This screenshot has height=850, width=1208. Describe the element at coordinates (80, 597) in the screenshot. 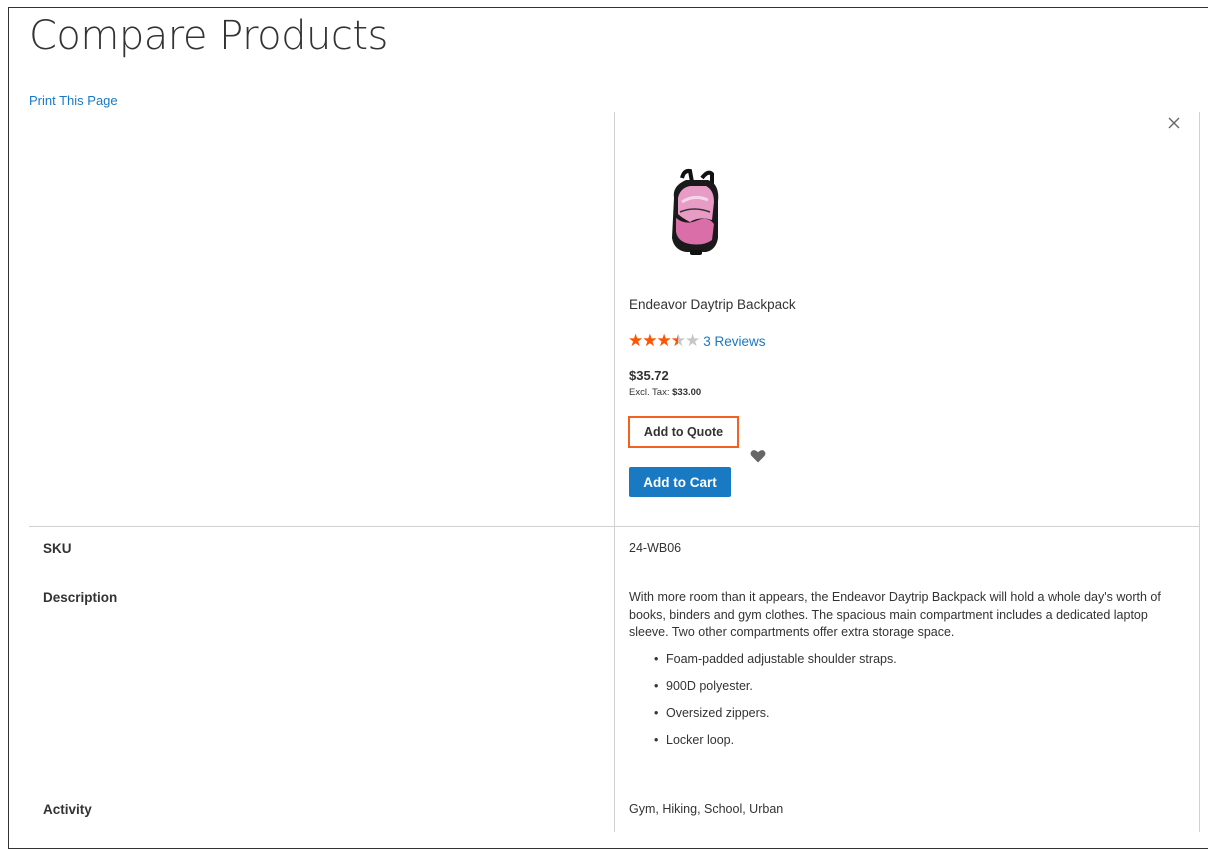

I see `description-label: Description` at that location.